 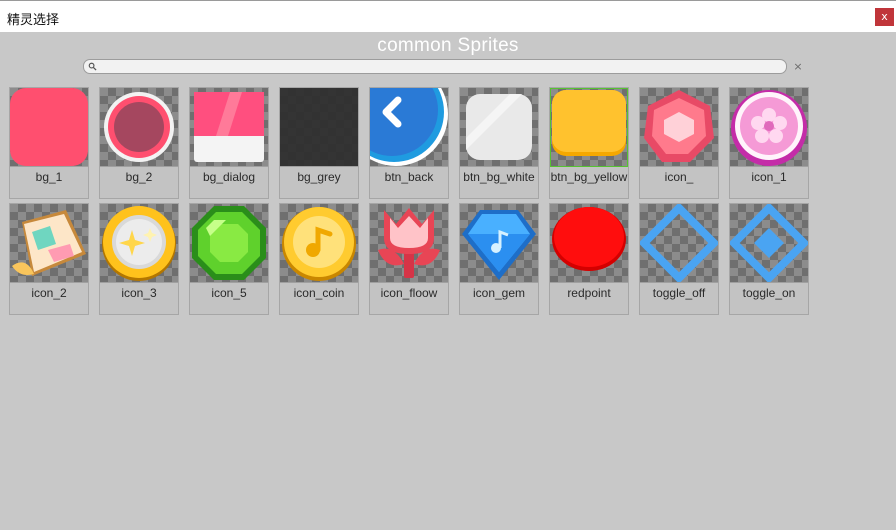 What do you see at coordinates (589, 123) in the screenshot?
I see `btn-bg-yellow-icon` at bounding box center [589, 123].